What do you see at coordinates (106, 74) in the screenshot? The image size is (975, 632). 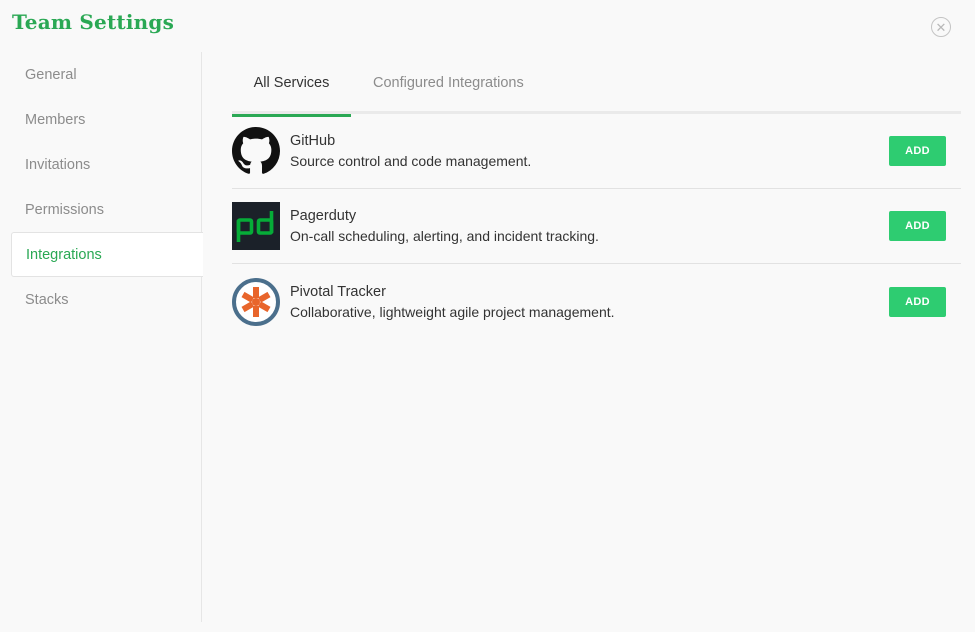 I see `sidebar-item-general: General` at bounding box center [106, 74].